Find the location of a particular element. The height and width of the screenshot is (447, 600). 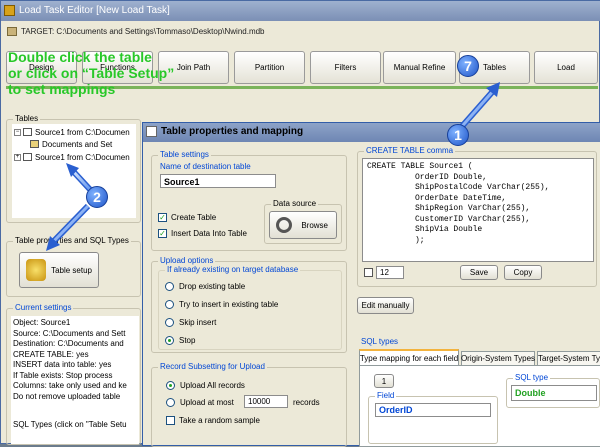

callout-2-badge: 2 is located at coordinates (97, 197).